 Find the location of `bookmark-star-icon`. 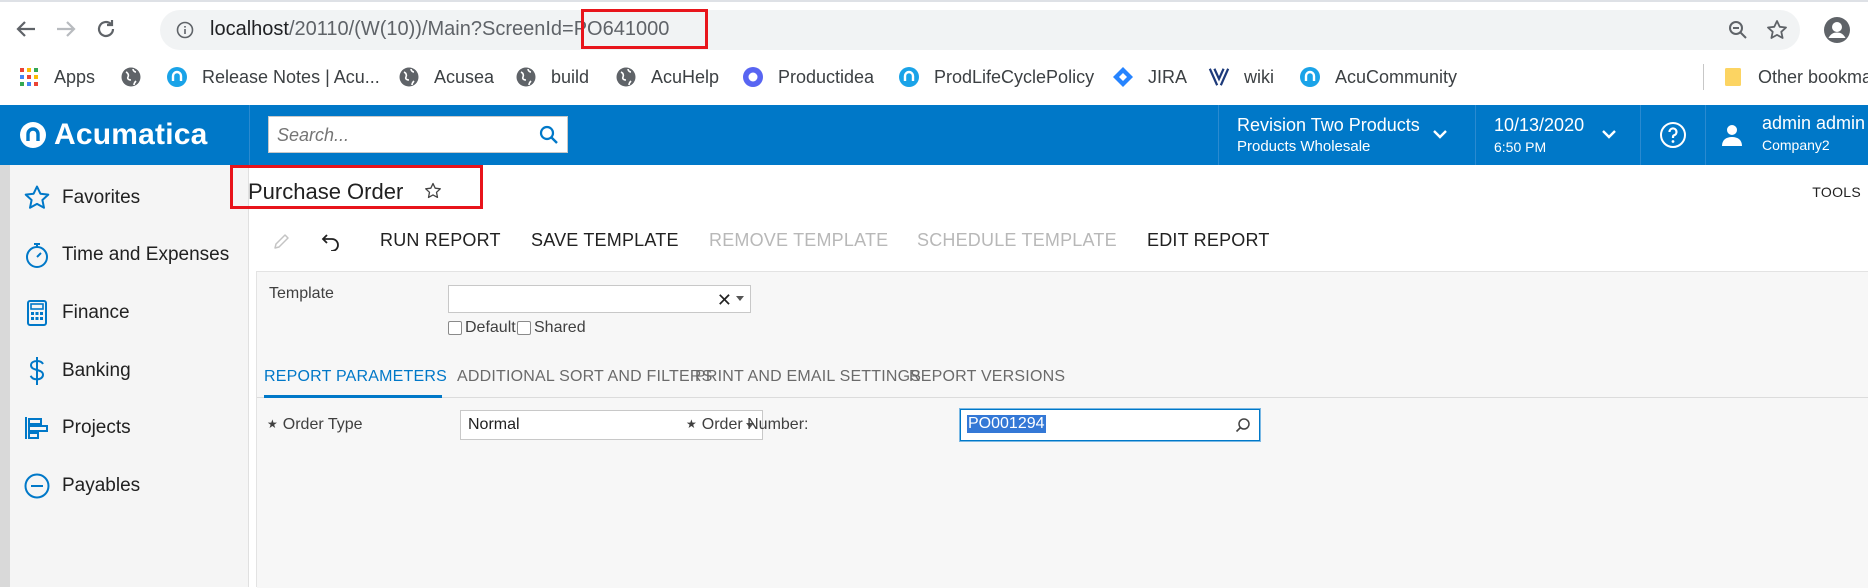

bookmark-star-icon is located at coordinates (1777, 30).